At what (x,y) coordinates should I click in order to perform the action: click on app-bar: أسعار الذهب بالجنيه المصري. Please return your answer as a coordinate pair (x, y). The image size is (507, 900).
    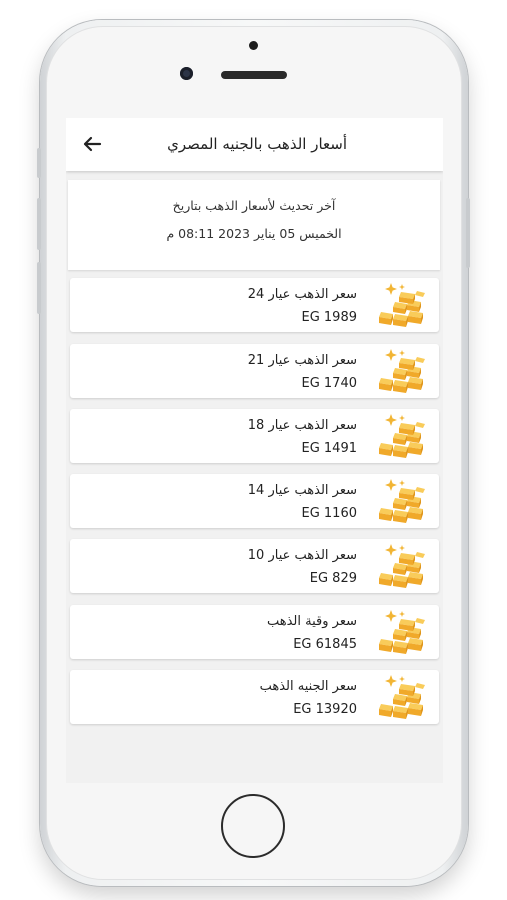
    Looking at the image, I should click on (254, 144).